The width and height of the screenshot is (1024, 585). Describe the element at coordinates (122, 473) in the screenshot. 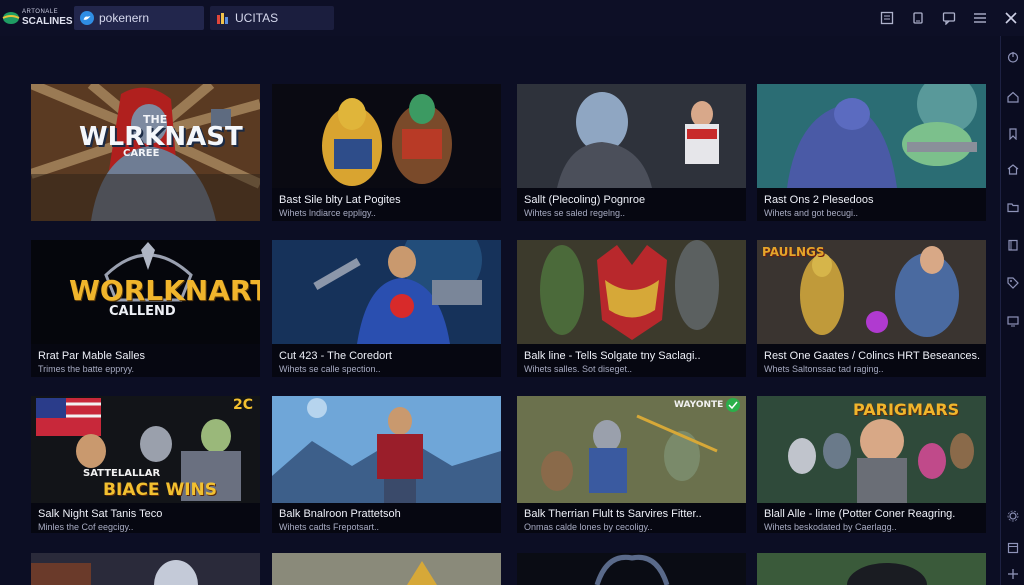

I see `art-text: SATTELALLAR` at that location.